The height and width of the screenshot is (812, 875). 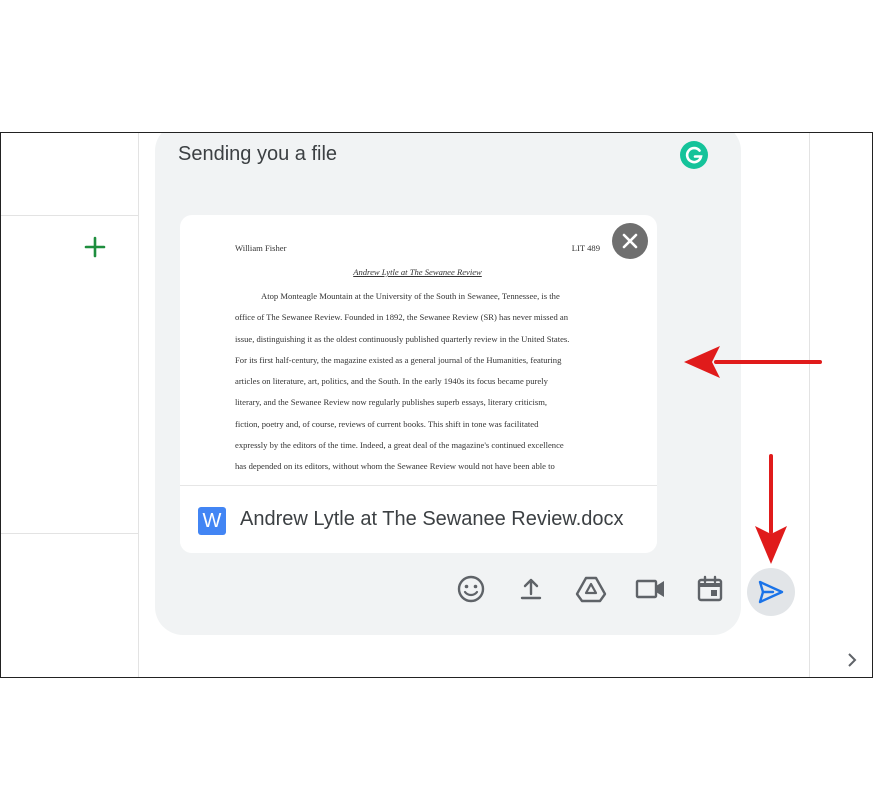 What do you see at coordinates (585, 248) in the screenshot?
I see `doc-course: LIT 489` at bounding box center [585, 248].